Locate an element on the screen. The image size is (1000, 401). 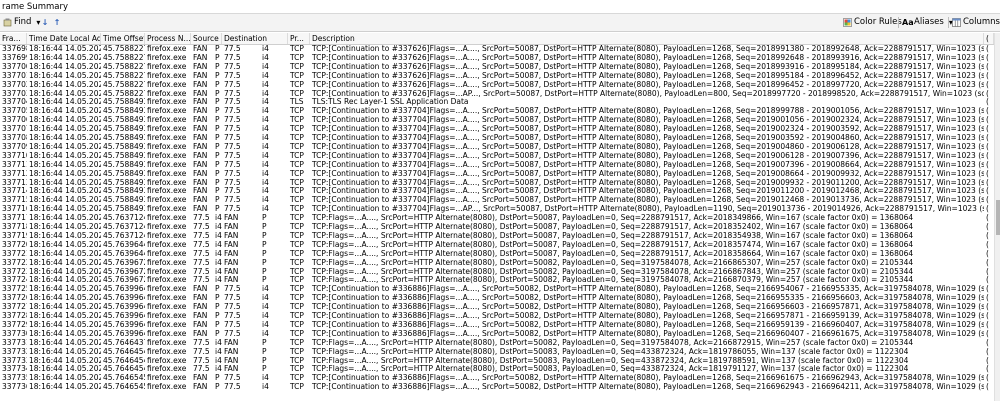
cell-description: TLS:TLS Rec Layer-1 SSL Application Data is located at coordinates (390, 102).